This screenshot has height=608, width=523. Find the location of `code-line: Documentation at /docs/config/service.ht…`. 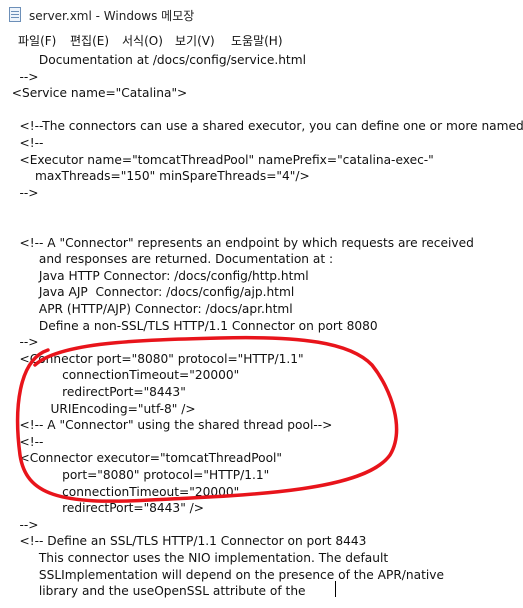

code-line: Documentation at /docs/config/service.ht… is located at coordinates (155, 60).